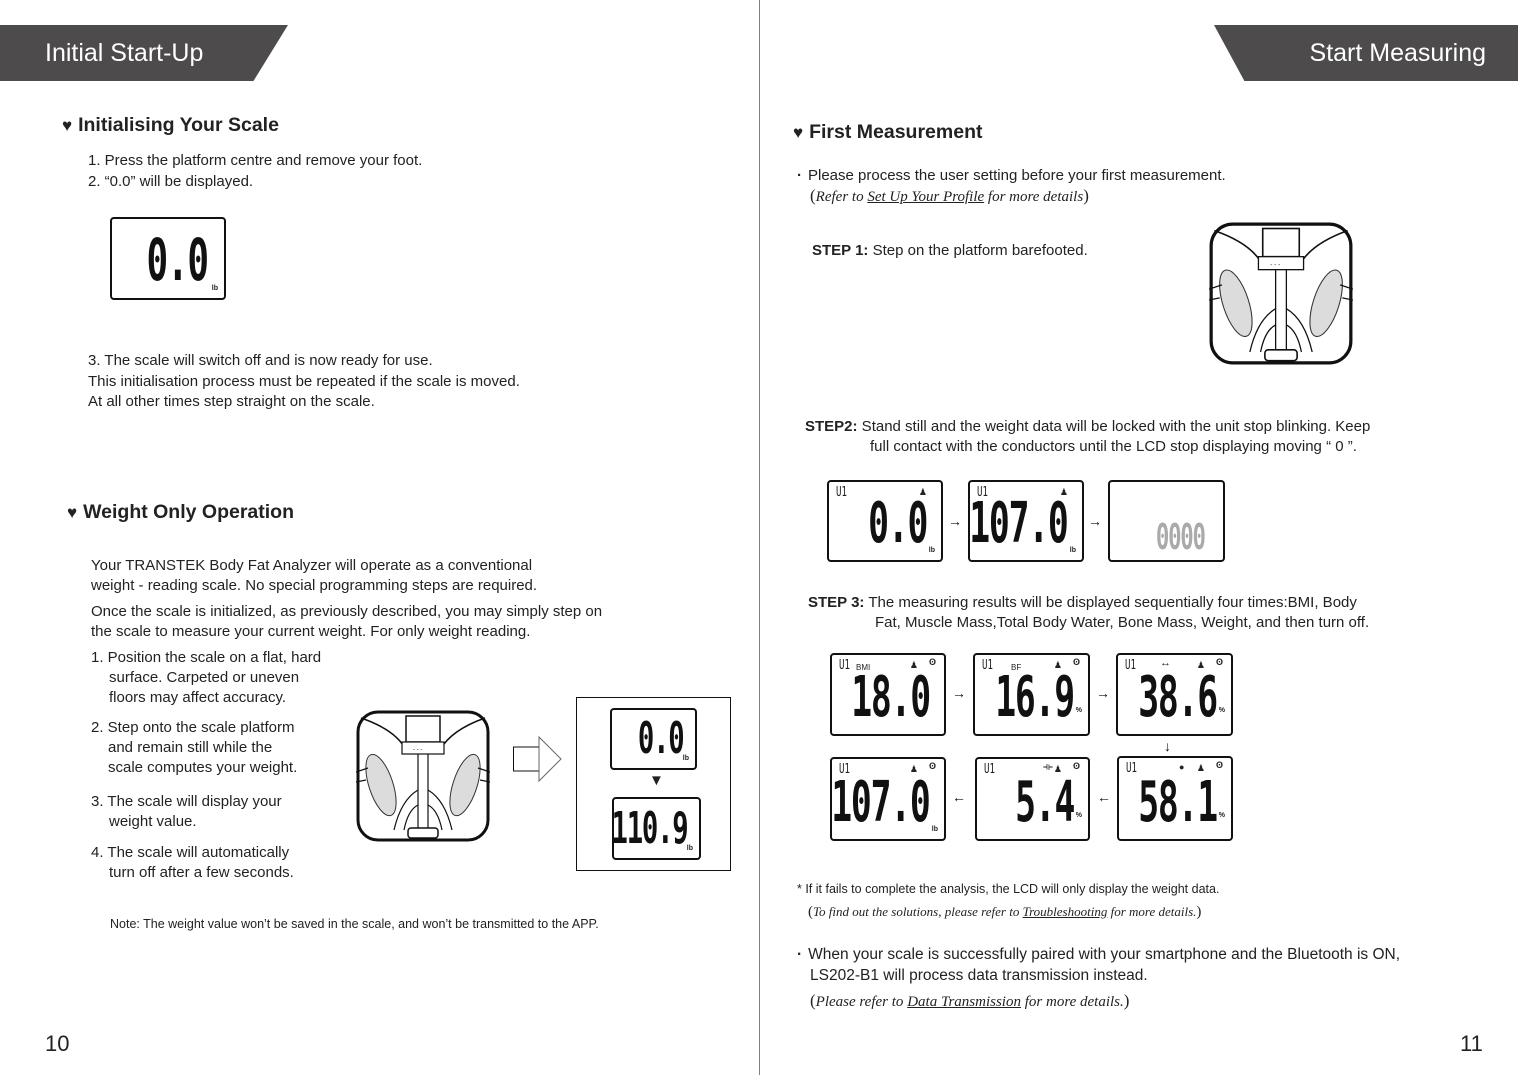 This screenshot has height=1075, width=1518. What do you see at coordinates (1397, 53) in the screenshot?
I see `banner-title: Start Measuring` at bounding box center [1397, 53].